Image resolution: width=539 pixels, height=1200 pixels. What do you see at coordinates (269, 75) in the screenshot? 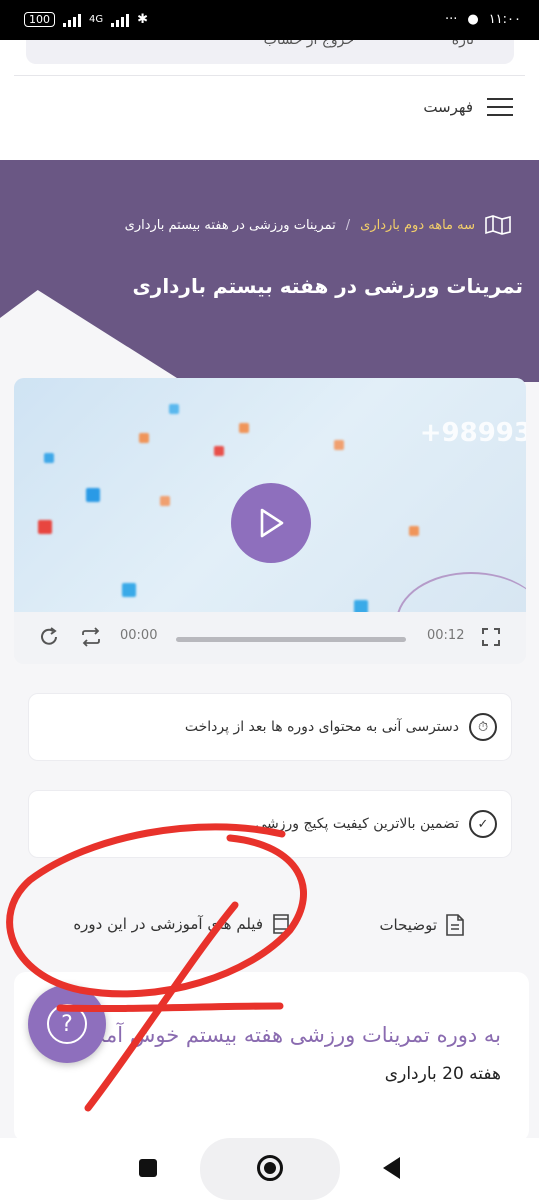
I see `divider` at bounding box center [269, 75].